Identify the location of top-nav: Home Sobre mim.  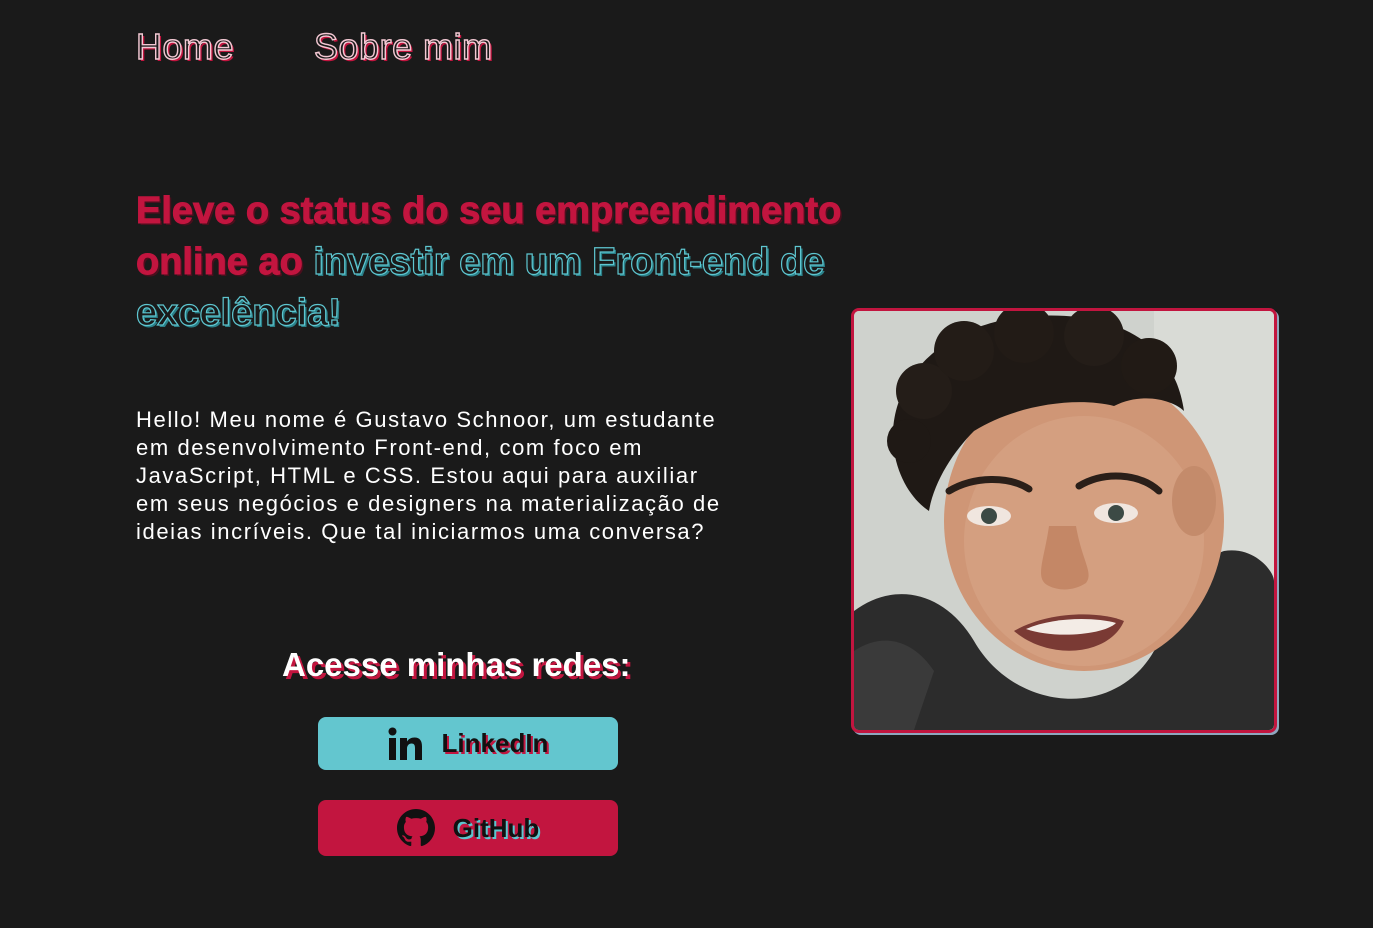
(313, 46).